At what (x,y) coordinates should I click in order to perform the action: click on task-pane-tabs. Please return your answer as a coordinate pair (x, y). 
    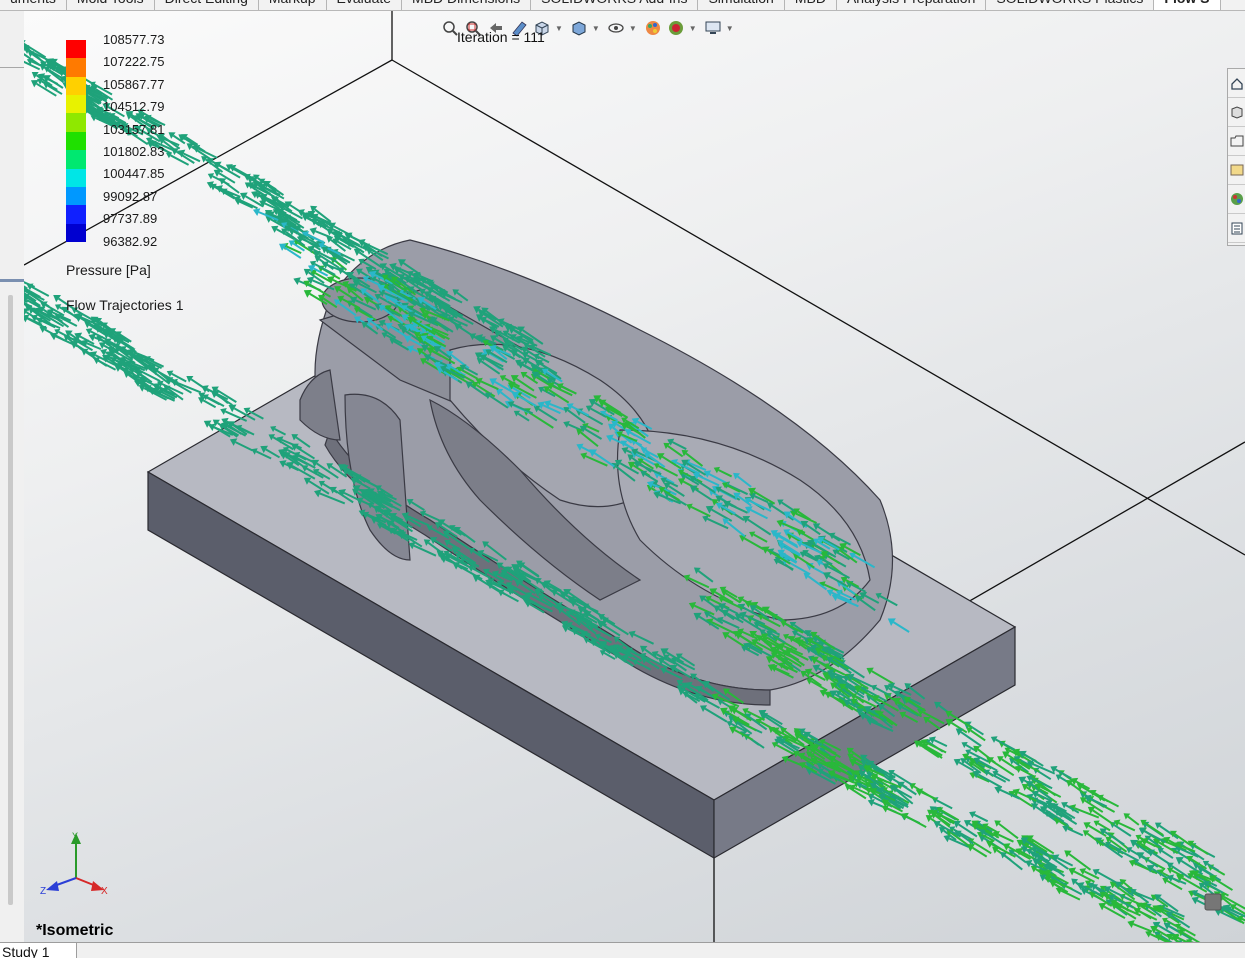
    Looking at the image, I should click on (1236, 157).